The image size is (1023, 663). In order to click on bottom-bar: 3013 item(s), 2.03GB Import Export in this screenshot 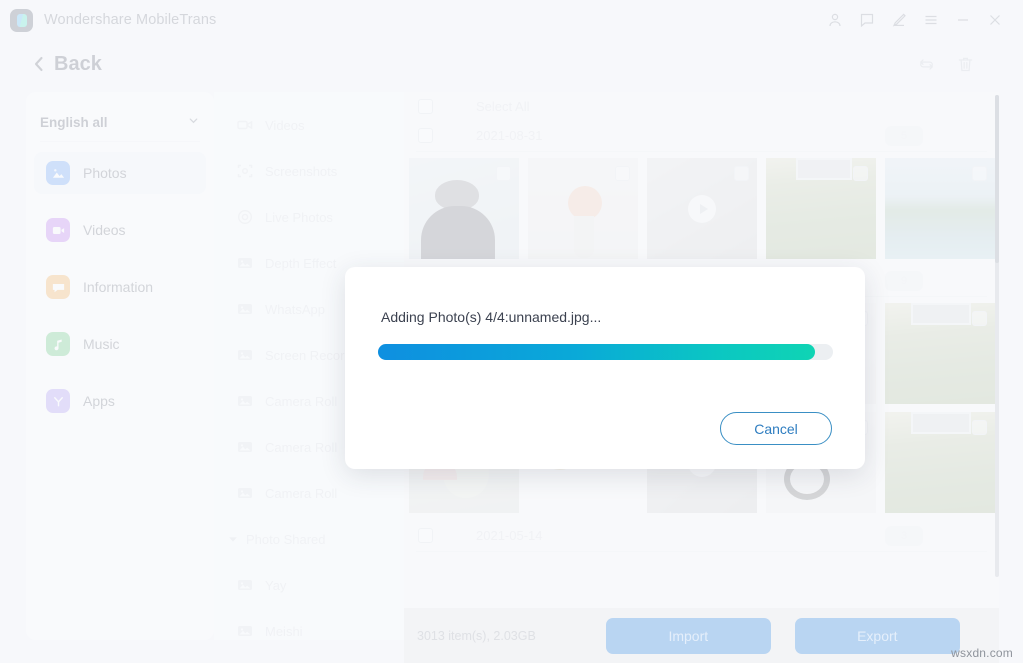, I will do `click(701, 635)`.